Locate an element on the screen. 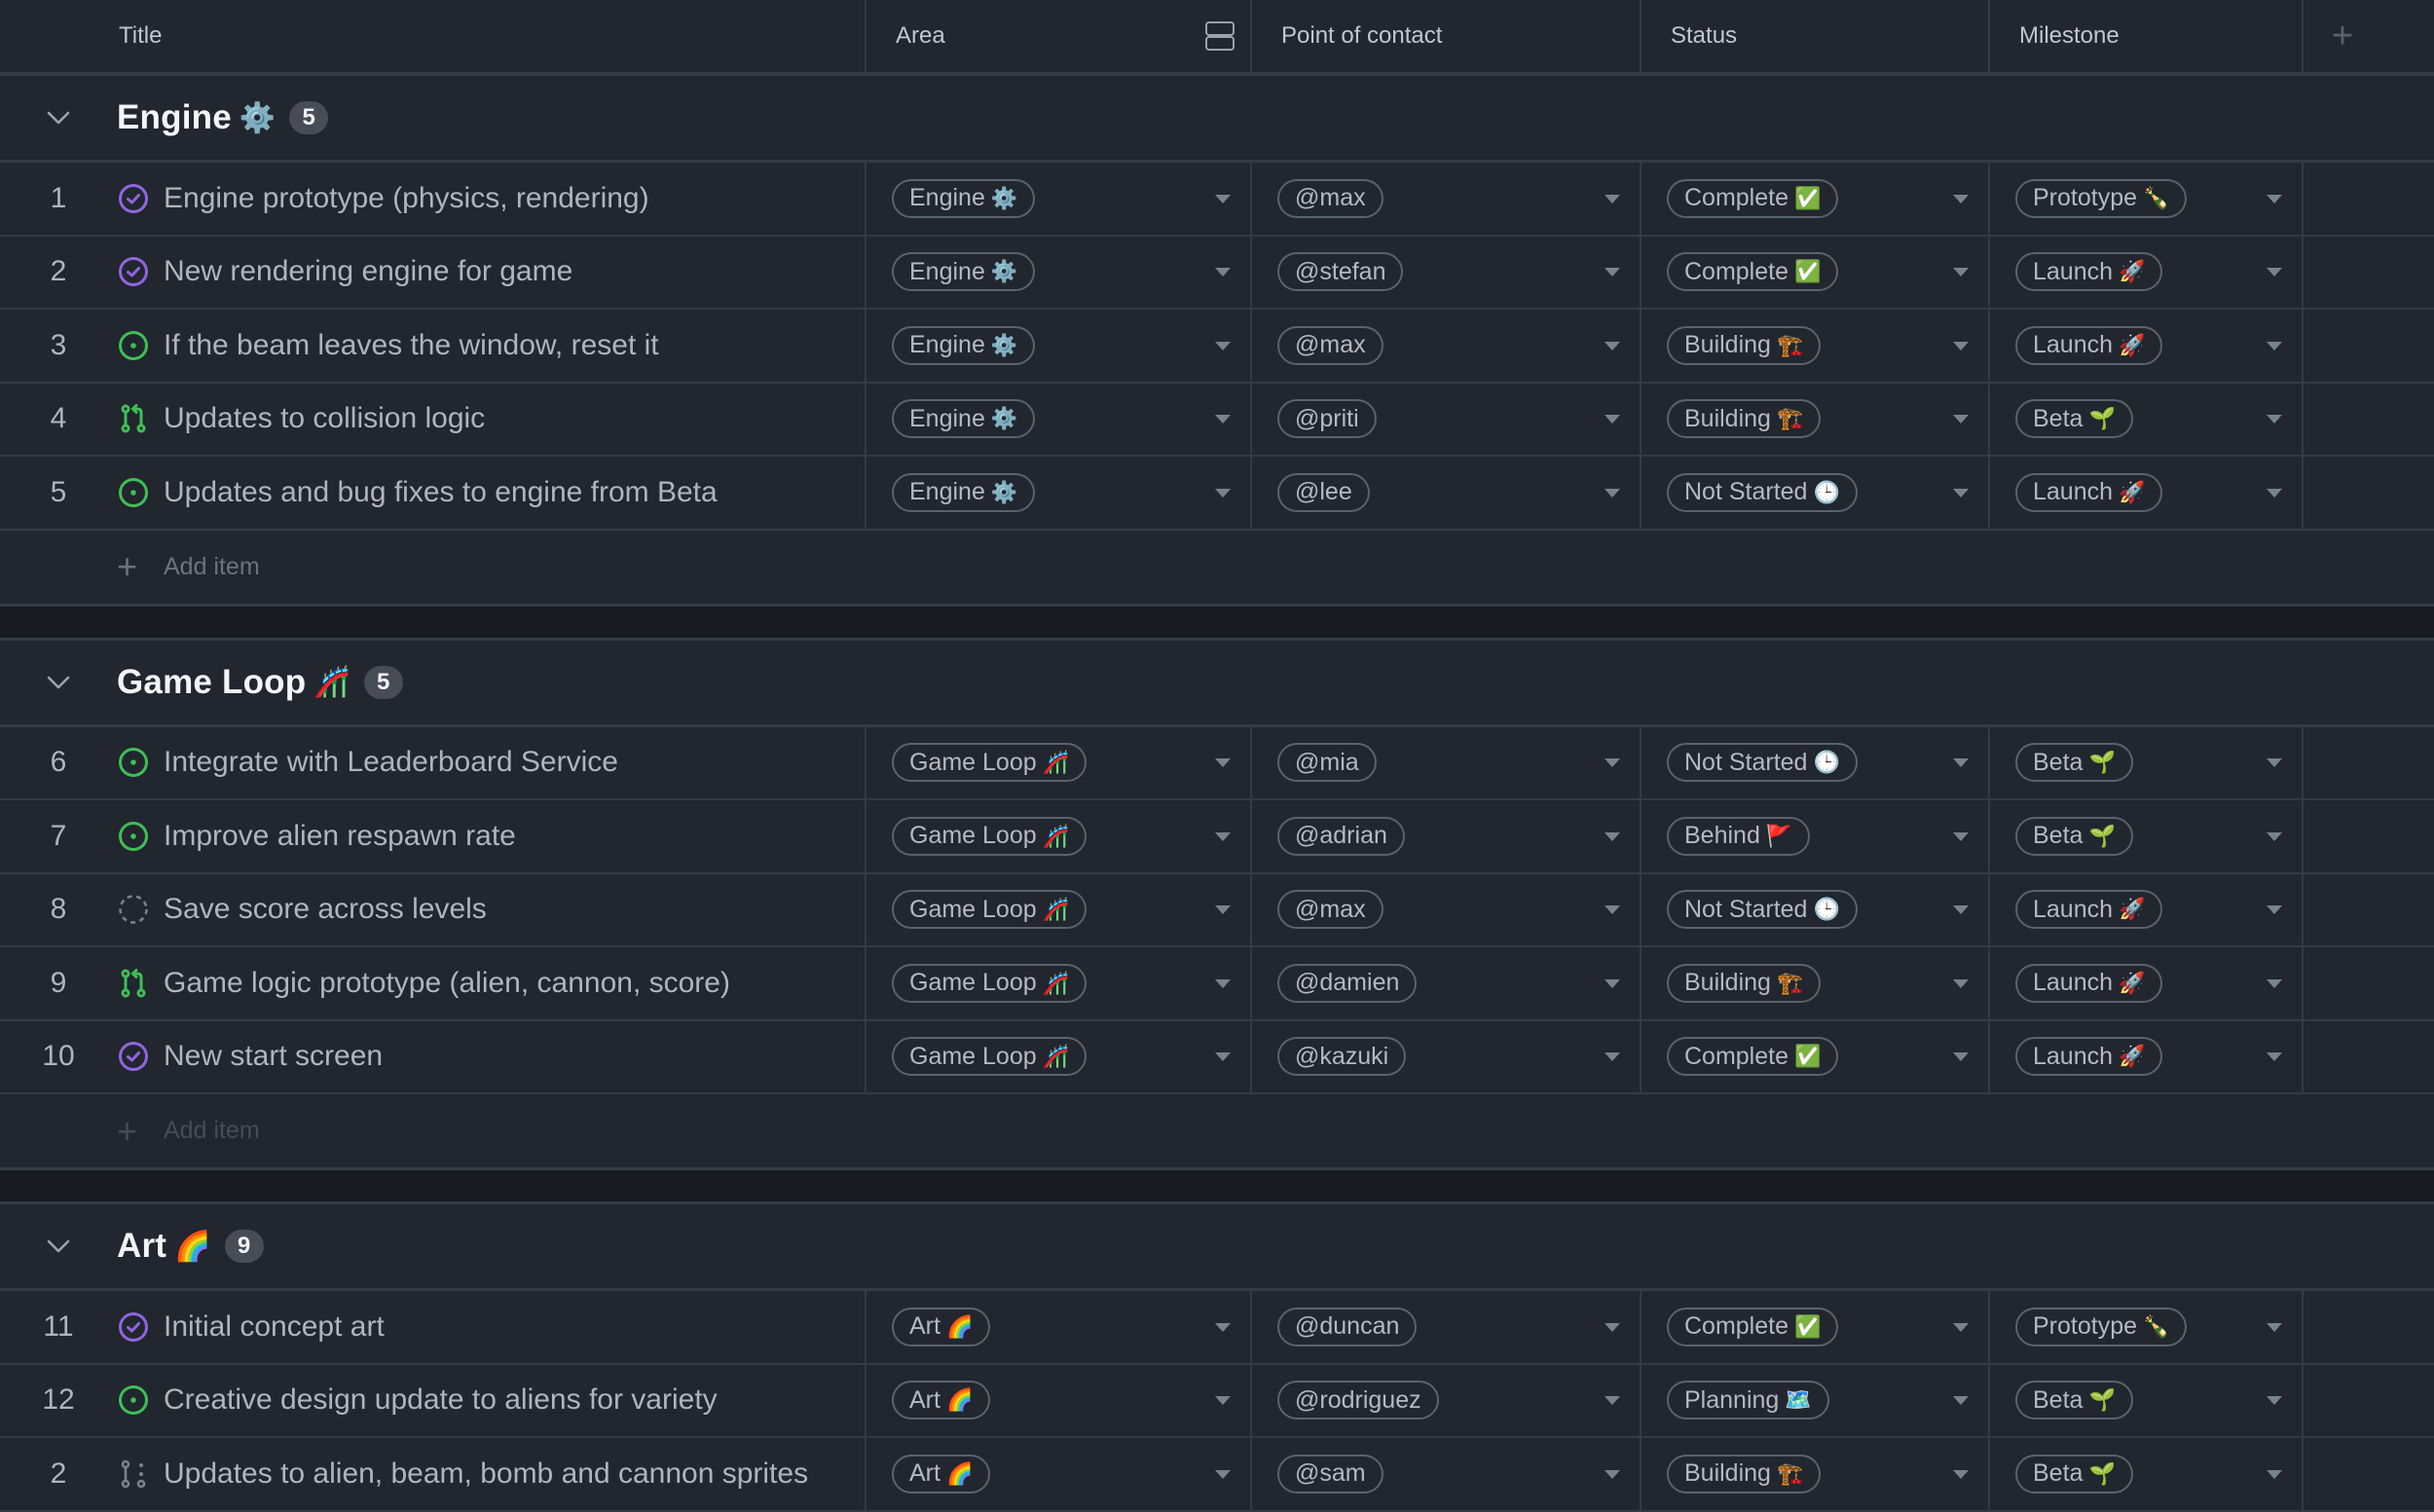 The image size is (2434, 1512). point-of-contact-pill: @damien is located at coordinates (1347, 983).